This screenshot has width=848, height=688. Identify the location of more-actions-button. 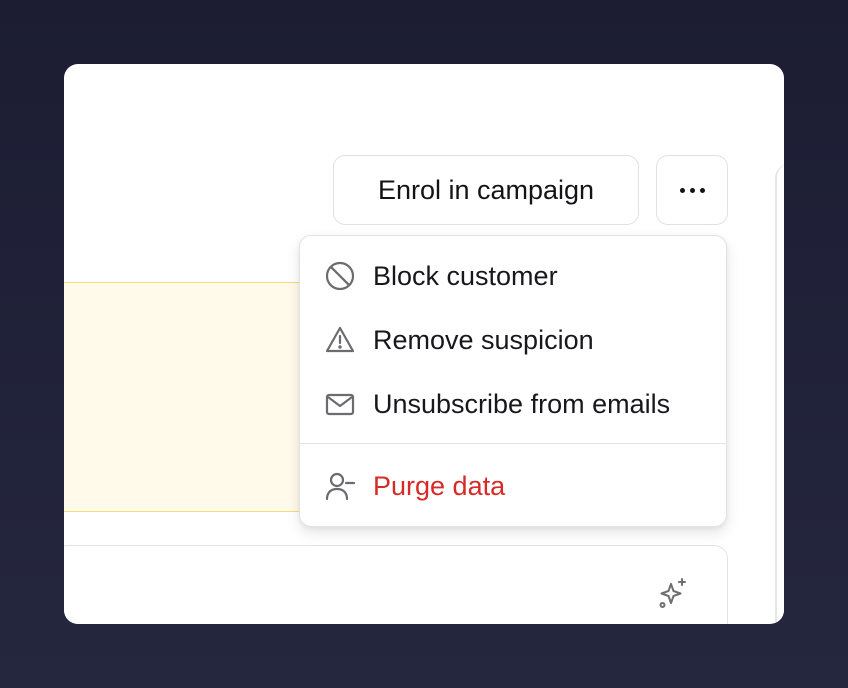
(692, 190).